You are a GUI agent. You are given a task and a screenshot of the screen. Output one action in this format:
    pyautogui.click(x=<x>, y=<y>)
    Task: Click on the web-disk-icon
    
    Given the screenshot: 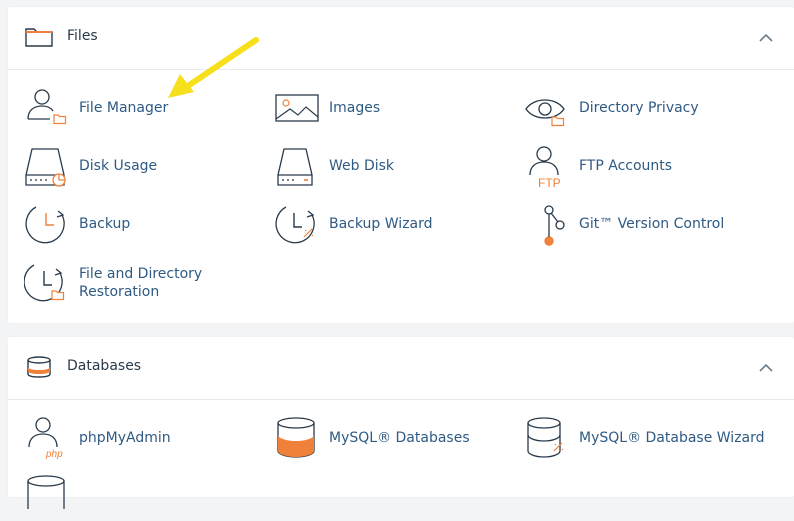 What is the action you would take?
    pyautogui.click(x=297, y=166)
    